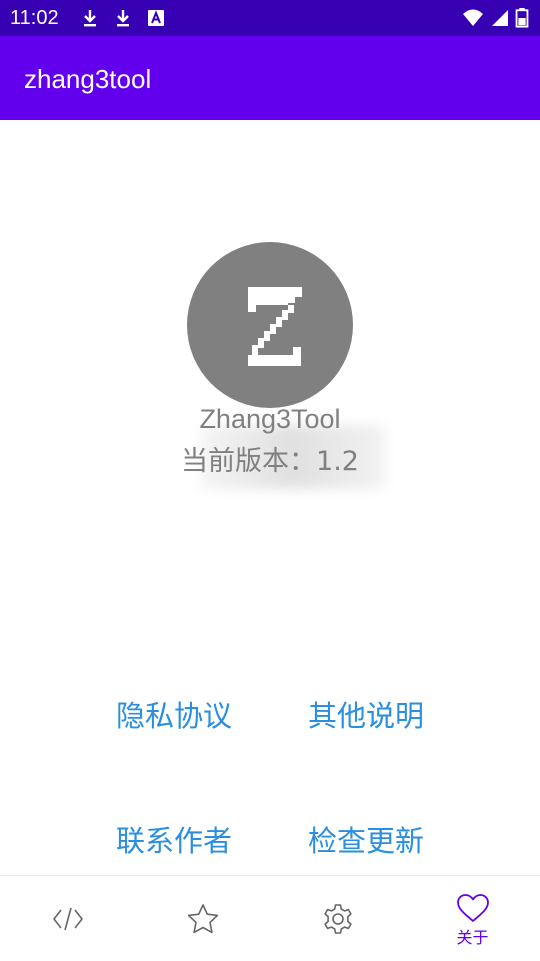 Image resolution: width=540 pixels, height=961 pixels. What do you see at coordinates (366, 841) in the screenshot?
I see `check-update-link: 检查更新` at bounding box center [366, 841].